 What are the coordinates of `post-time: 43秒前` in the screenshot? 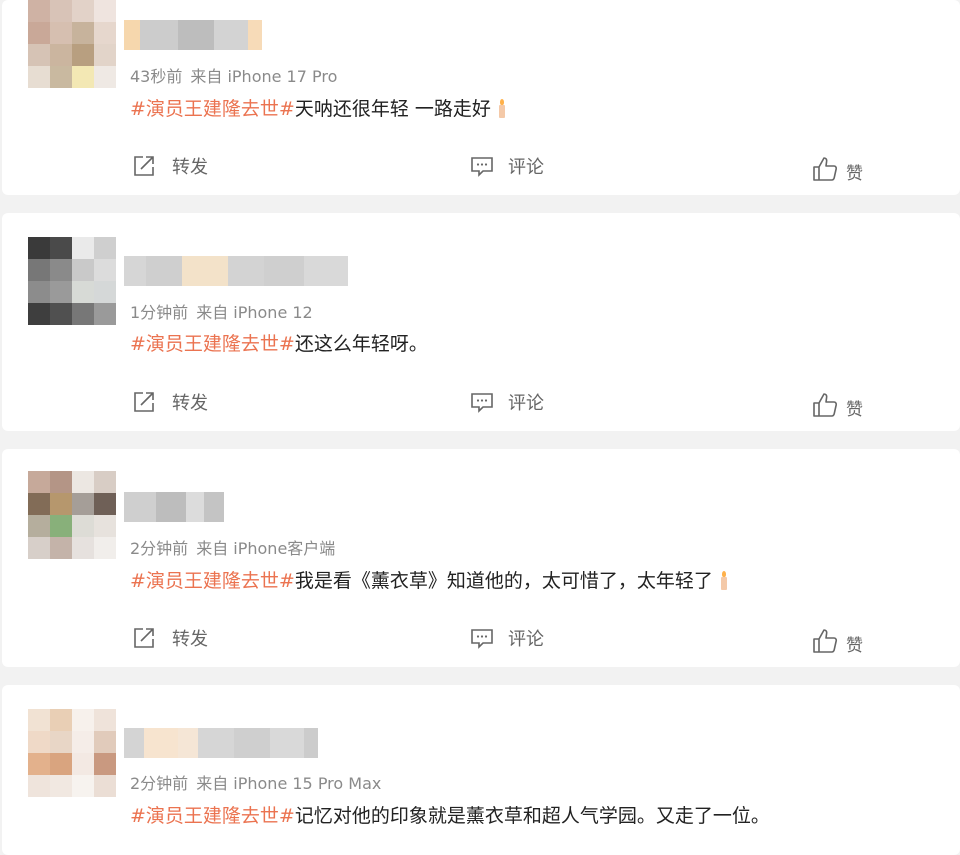 It's located at (156, 76).